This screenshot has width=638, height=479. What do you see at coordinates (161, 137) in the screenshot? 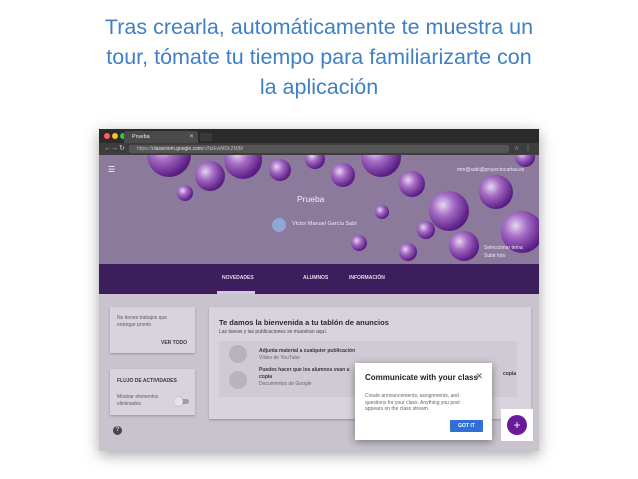
I see `browser-tab: Prueba ✕` at bounding box center [161, 137].